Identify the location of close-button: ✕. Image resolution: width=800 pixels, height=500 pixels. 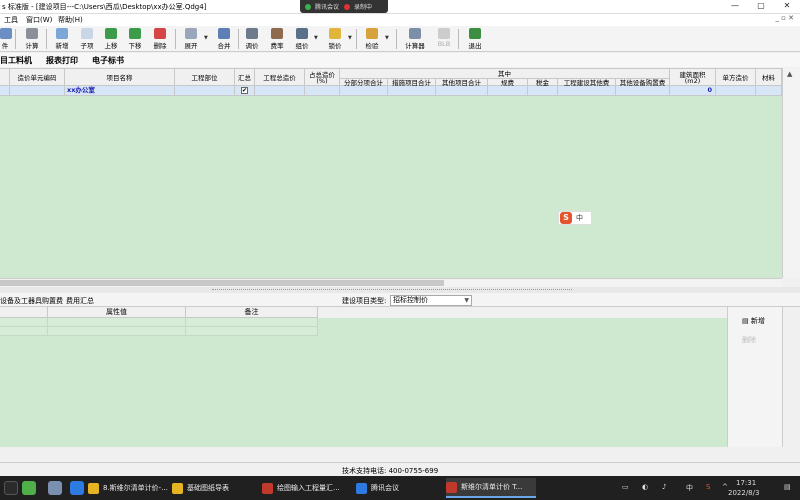
(787, 6).